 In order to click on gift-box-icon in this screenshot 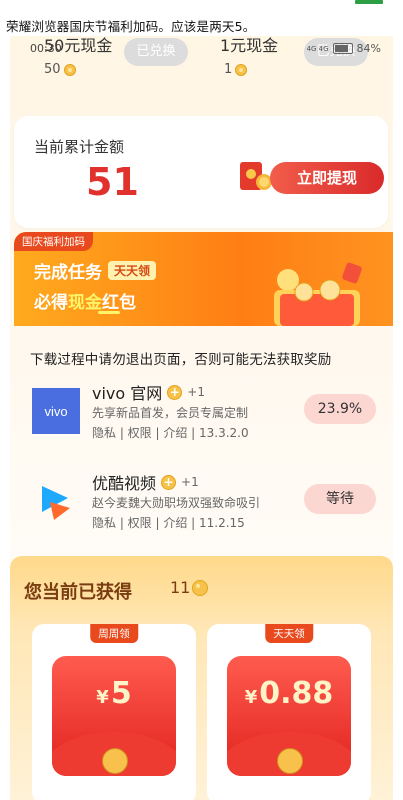, I will do `click(318, 294)`.